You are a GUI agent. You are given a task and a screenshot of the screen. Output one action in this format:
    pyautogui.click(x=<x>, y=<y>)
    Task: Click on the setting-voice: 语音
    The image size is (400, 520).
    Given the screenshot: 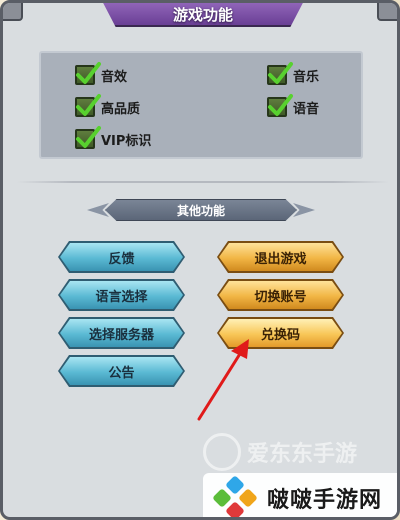 What is the action you would take?
    pyautogui.click(x=293, y=105)
    